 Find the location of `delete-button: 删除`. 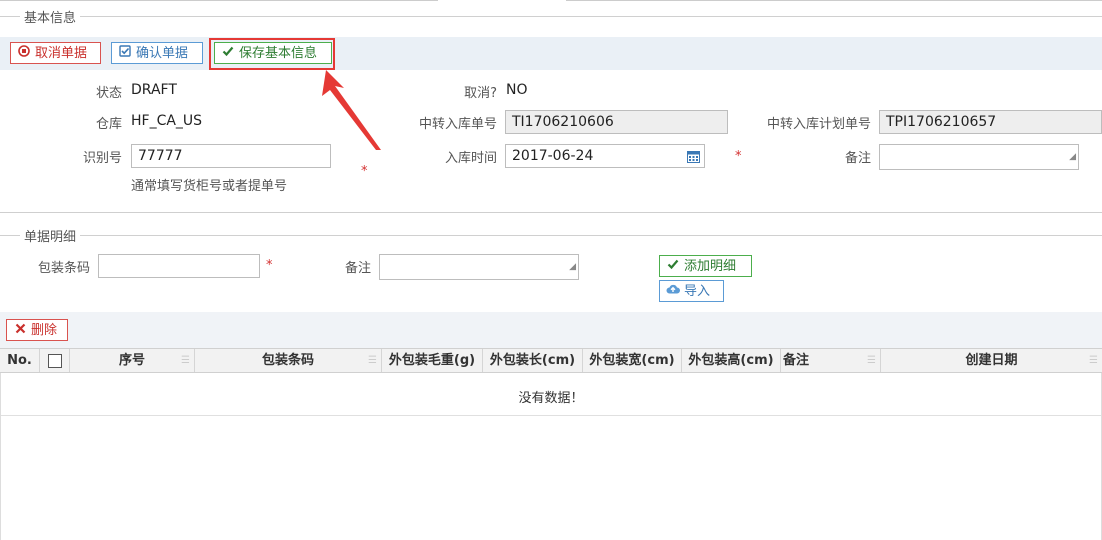

delete-button: 删除 is located at coordinates (37, 330).